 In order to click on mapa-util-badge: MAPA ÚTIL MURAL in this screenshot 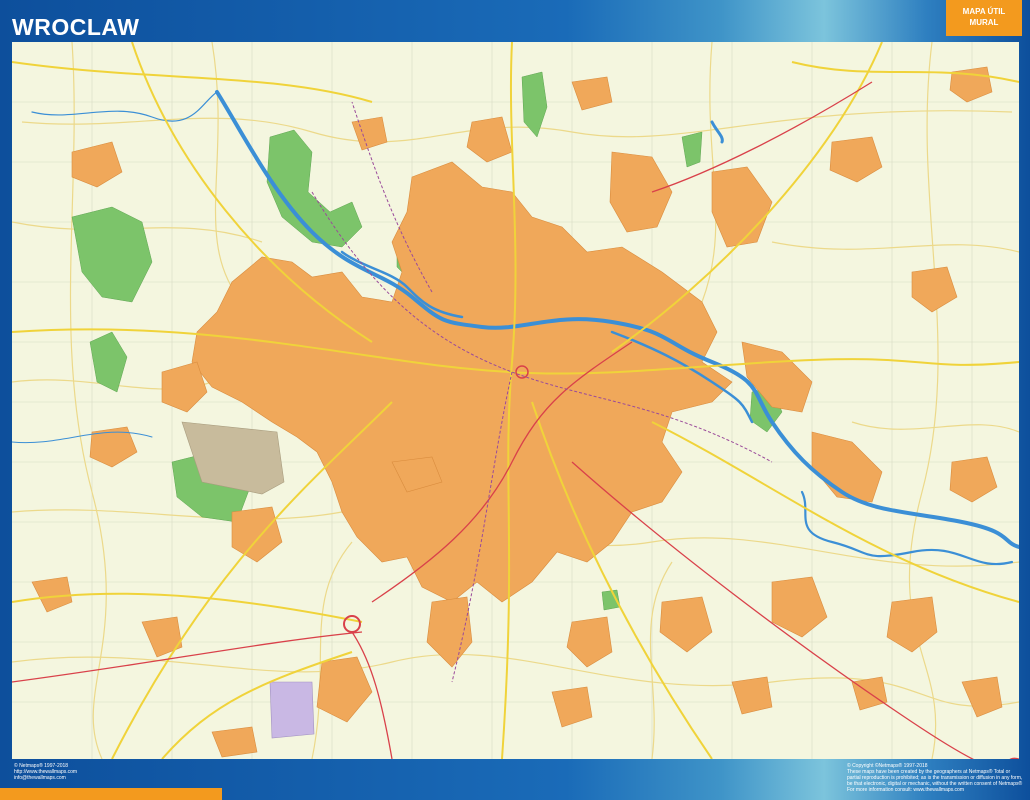, I will do `click(984, 18)`.